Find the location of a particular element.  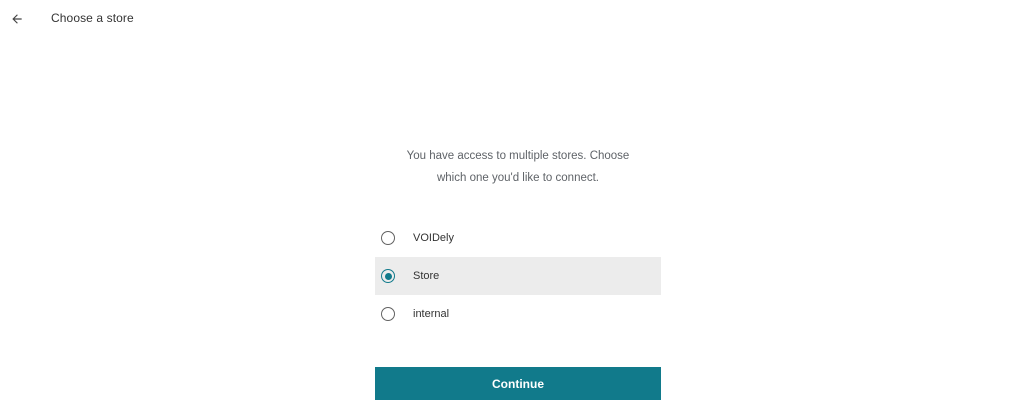

continue-button: Continue is located at coordinates (518, 383).